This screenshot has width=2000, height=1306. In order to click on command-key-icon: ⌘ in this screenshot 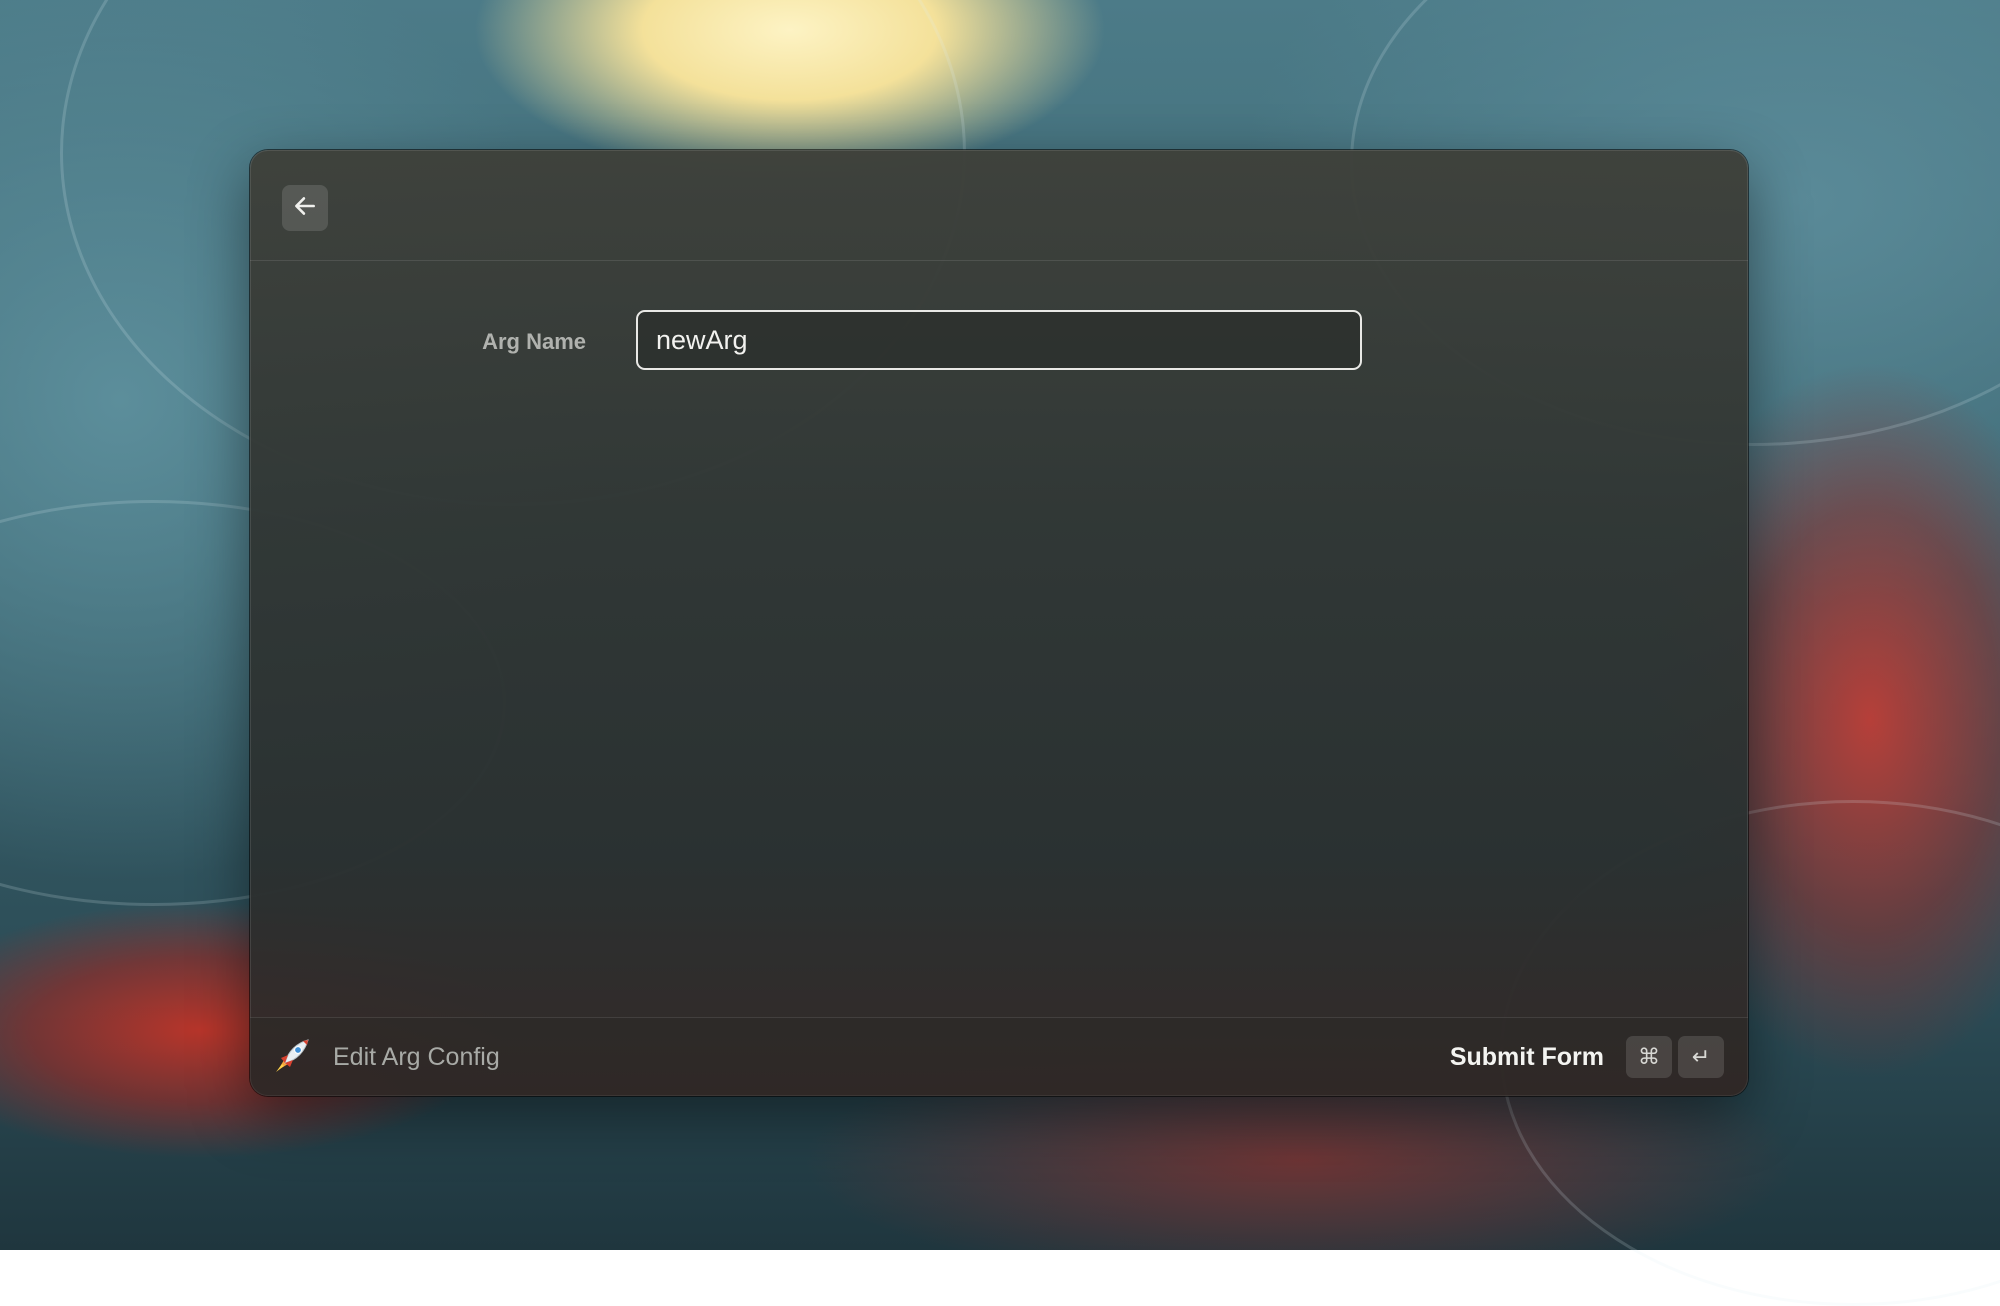, I will do `click(1649, 1057)`.